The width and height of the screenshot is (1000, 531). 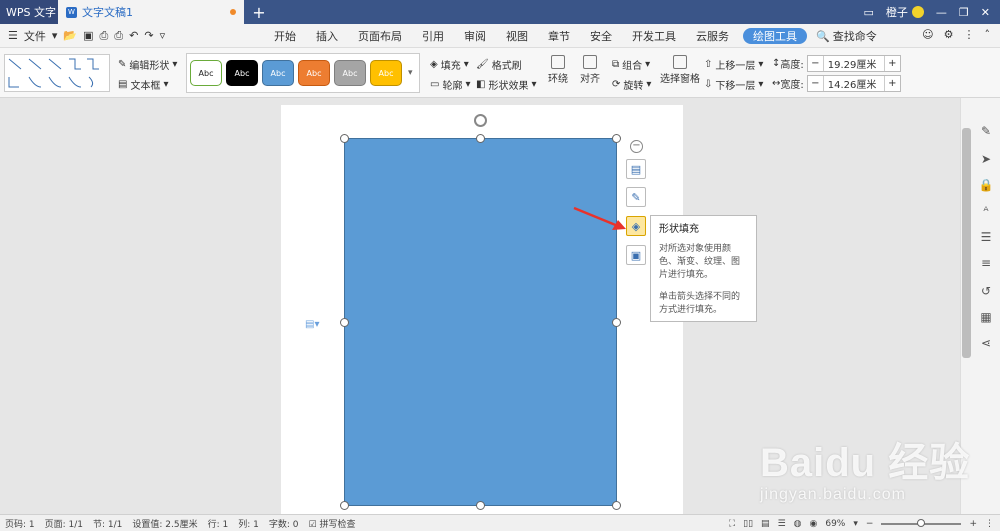 What do you see at coordinates (986, 238) in the screenshot?
I see `list-icon: ☰` at bounding box center [986, 238].